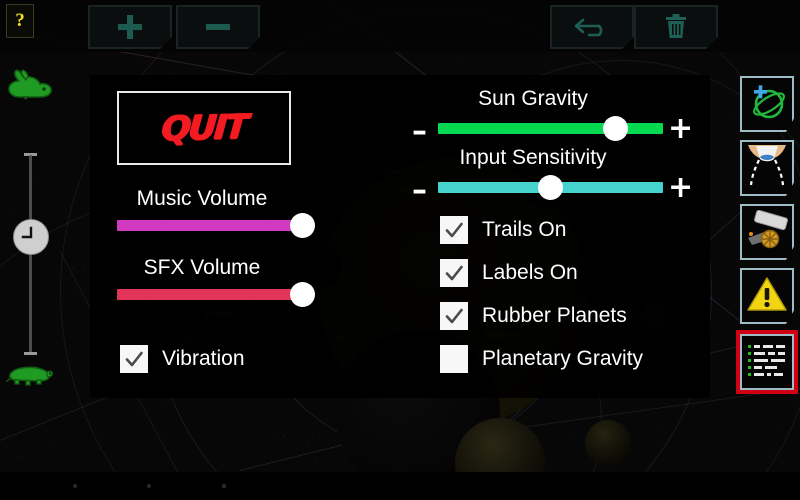  I want to click on undo-button, so click(592, 27).